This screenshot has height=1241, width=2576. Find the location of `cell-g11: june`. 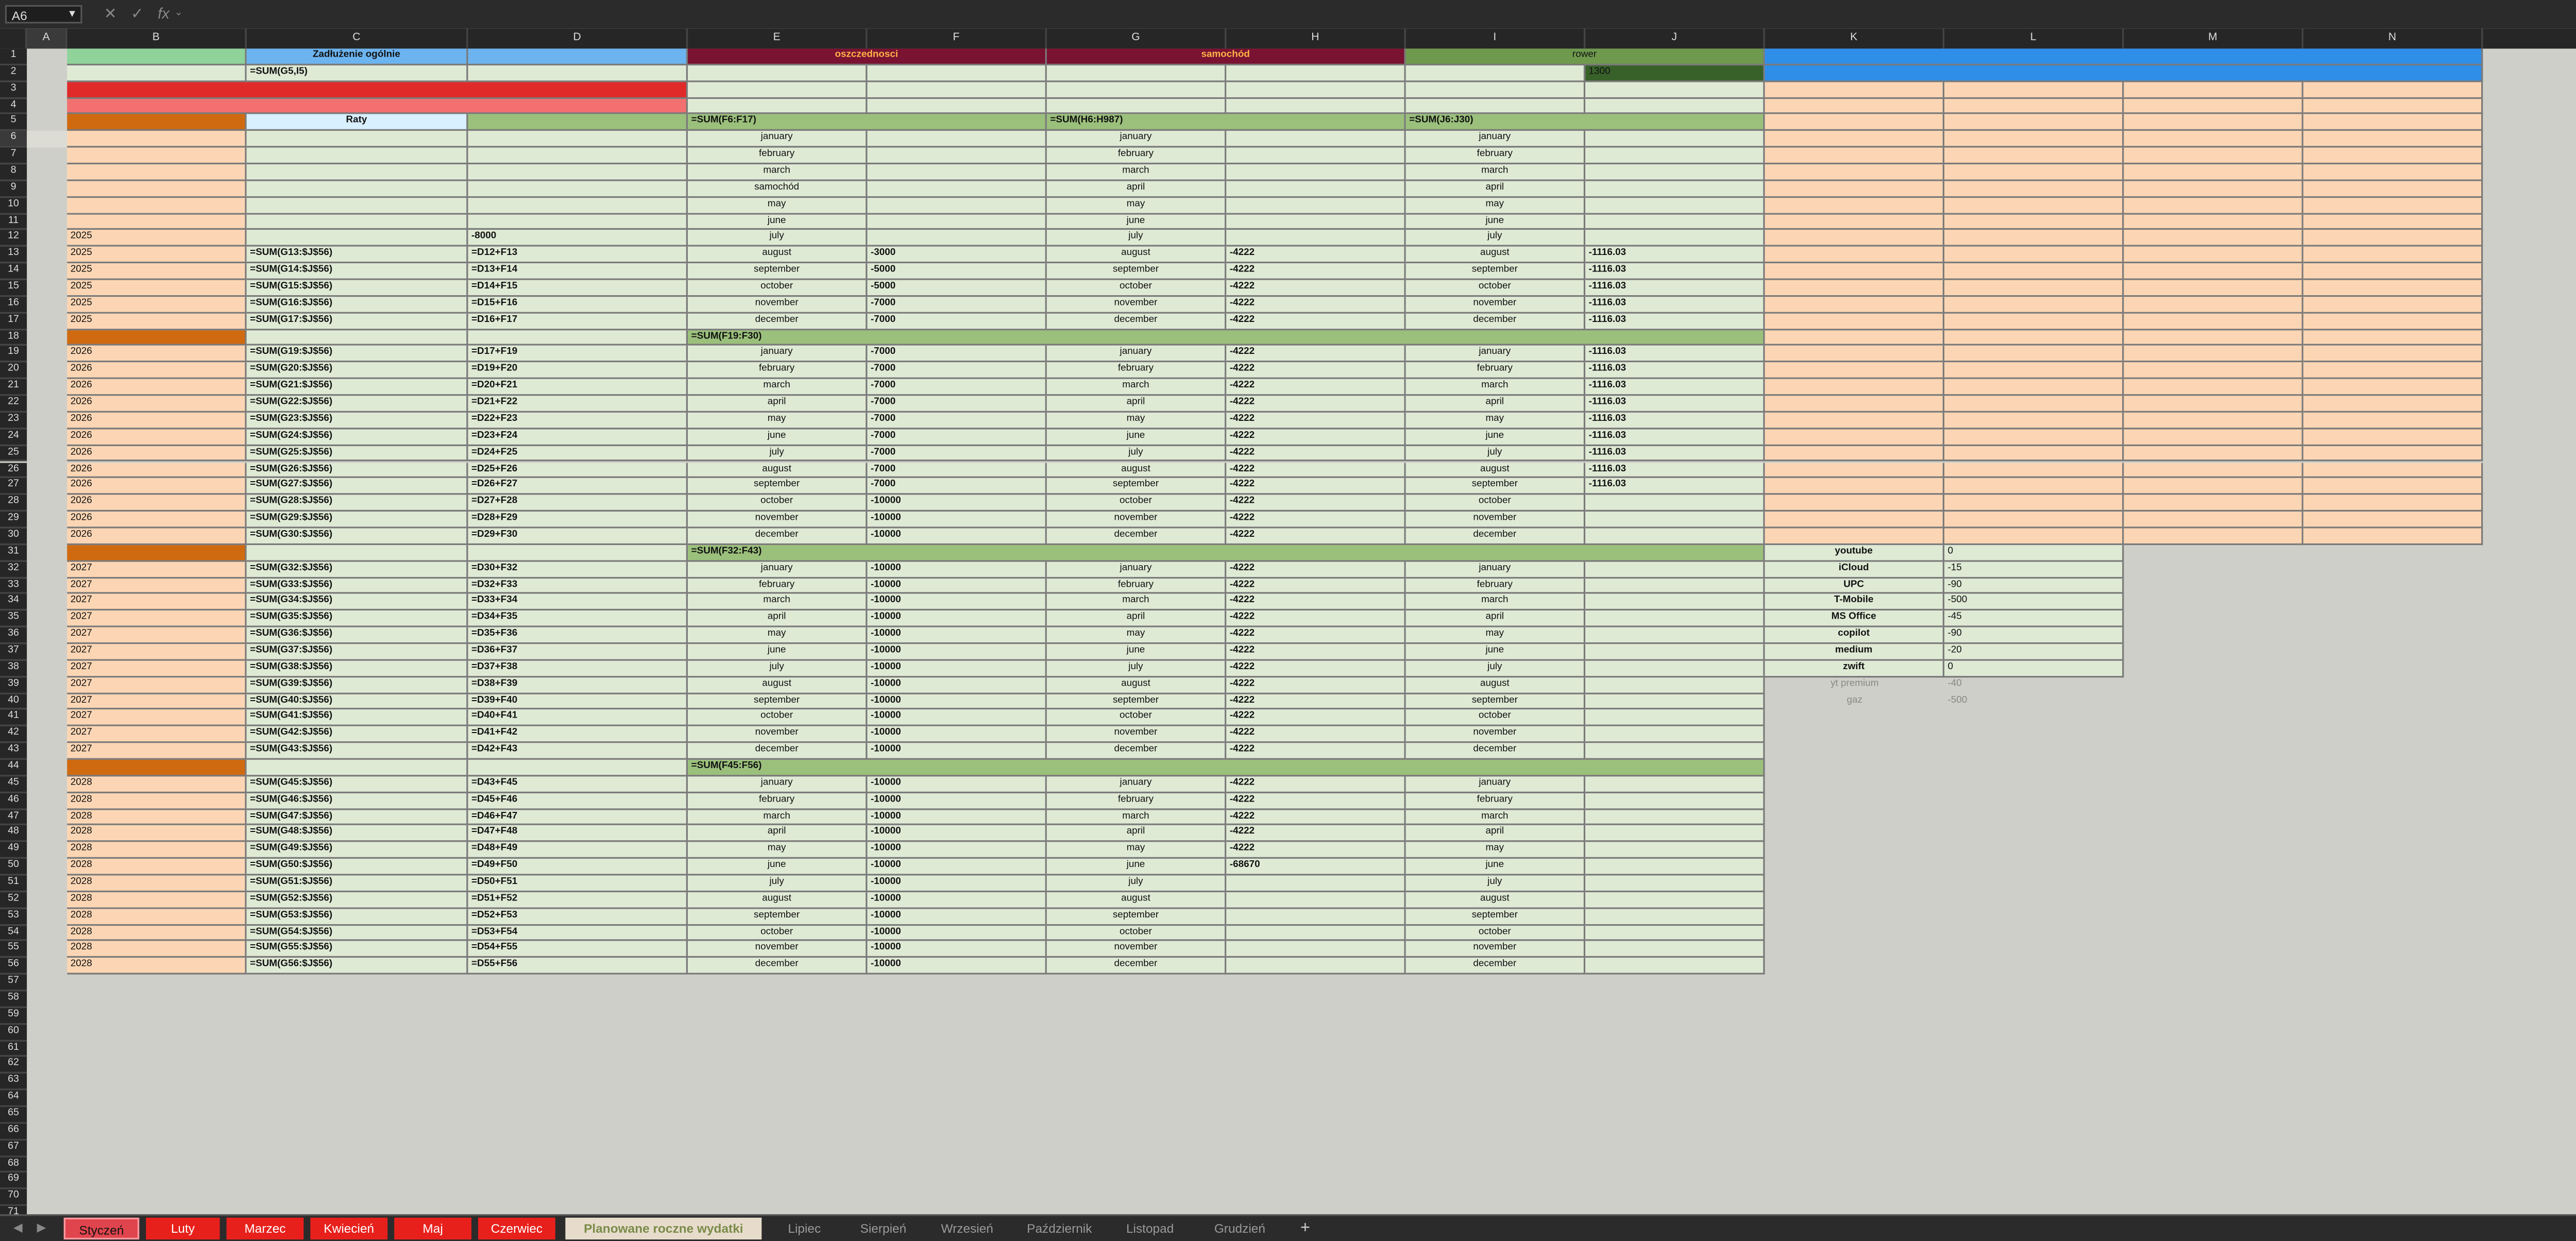

cell-g11: june is located at coordinates (1136, 222).